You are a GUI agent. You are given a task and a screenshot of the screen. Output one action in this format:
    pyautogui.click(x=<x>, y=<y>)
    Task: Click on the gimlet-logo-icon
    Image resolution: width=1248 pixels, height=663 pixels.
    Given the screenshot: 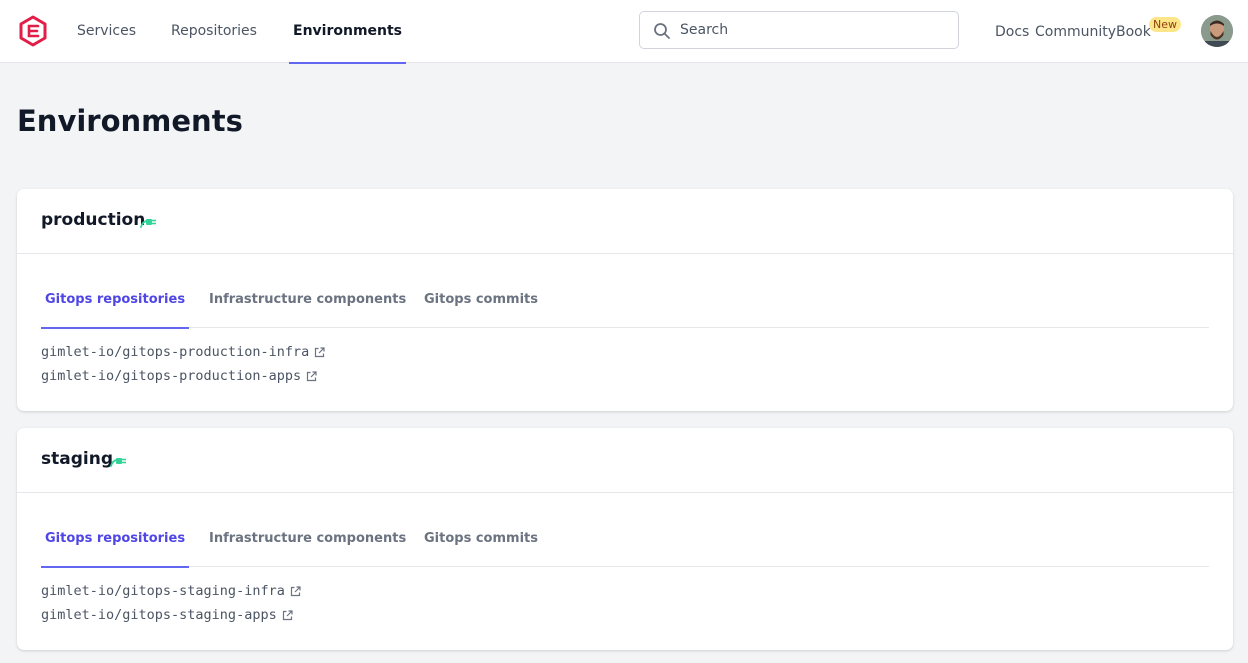 What is the action you would take?
    pyautogui.click(x=33, y=31)
    